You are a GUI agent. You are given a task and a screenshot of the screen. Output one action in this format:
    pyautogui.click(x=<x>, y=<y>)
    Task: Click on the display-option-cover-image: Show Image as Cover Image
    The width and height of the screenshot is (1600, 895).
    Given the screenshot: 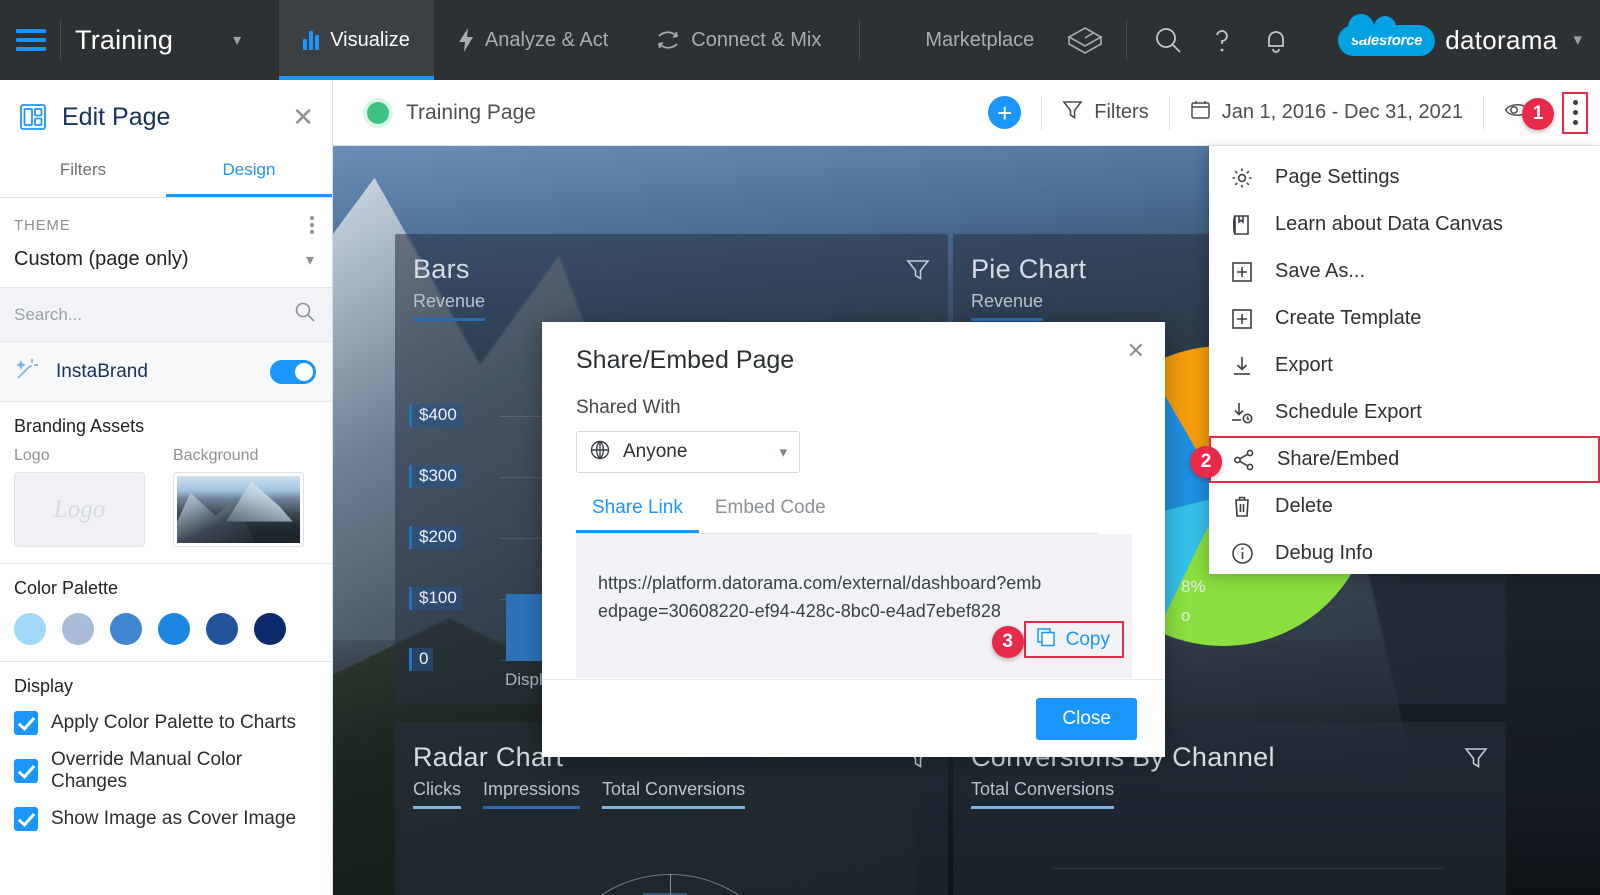 What is the action you would take?
    pyautogui.click(x=166, y=819)
    